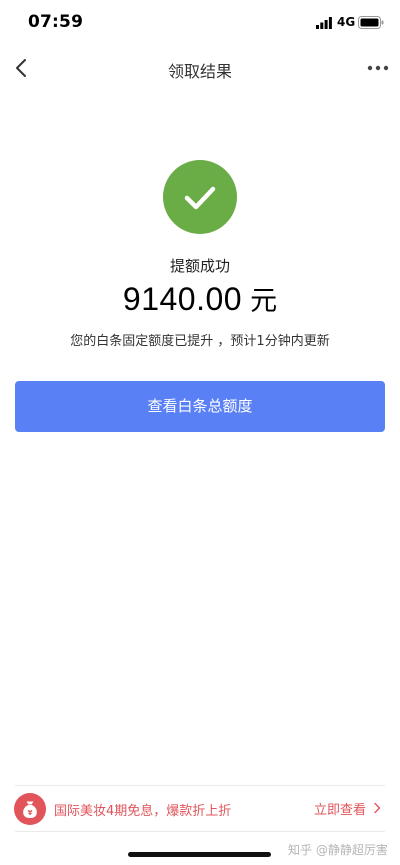 The width and height of the screenshot is (400, 865). Describe the element at coordinates (200, 341) in the screenshot. I see `result-description: 您的白条固定额度已提升 ，预计1分钟内更新` at that location.